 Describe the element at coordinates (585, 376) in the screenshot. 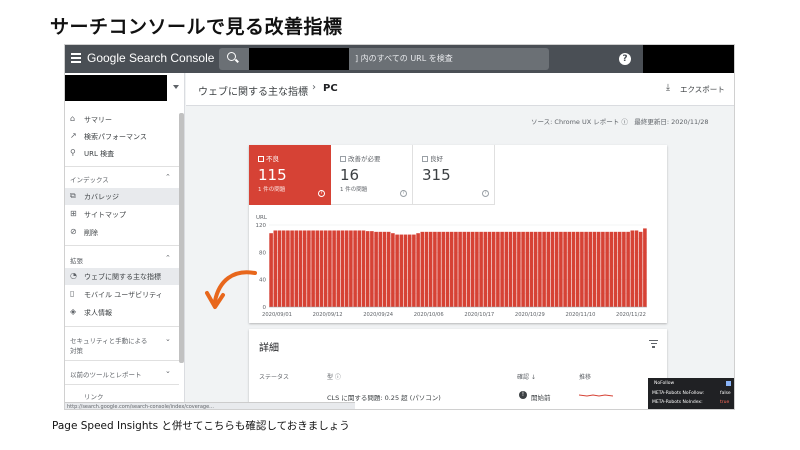

I see `column-header-trend: 推移` at that location.